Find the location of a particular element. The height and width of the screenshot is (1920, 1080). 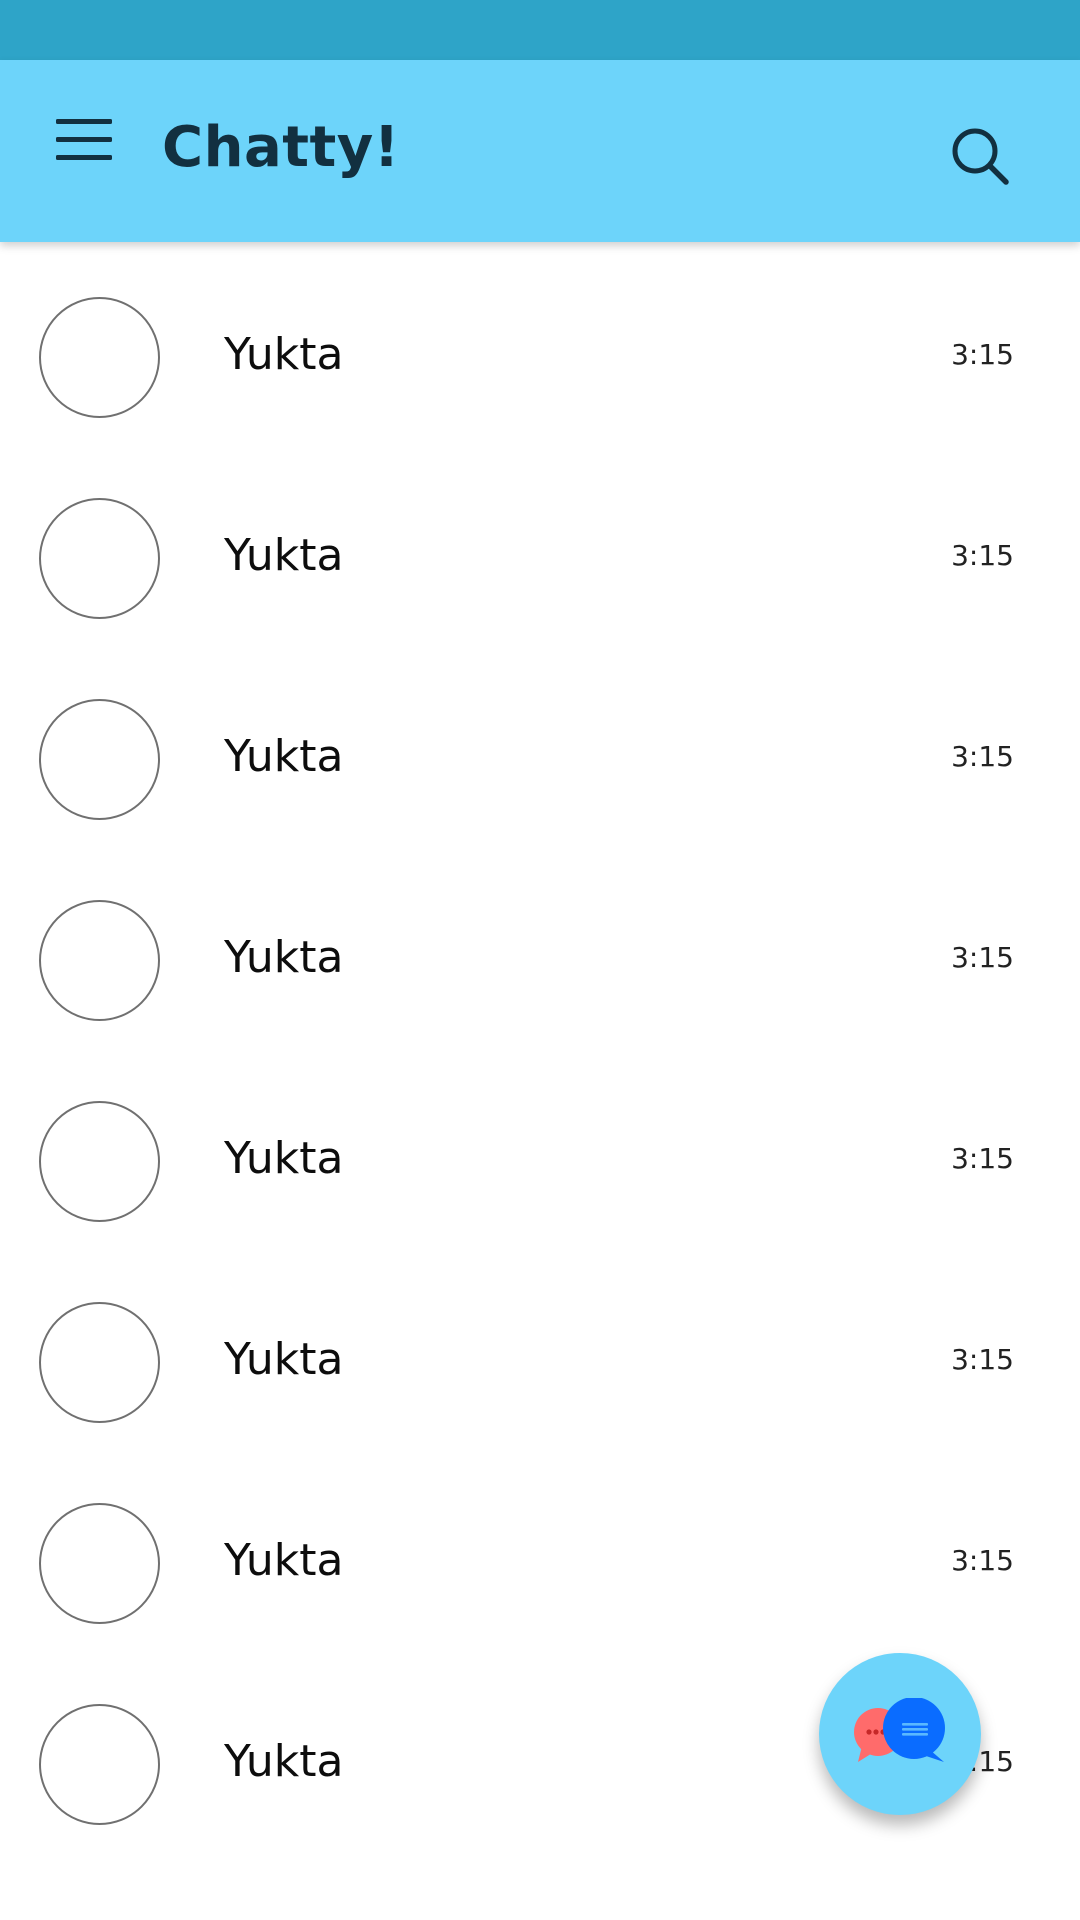

menu-button is located at coordinates (93, 151).